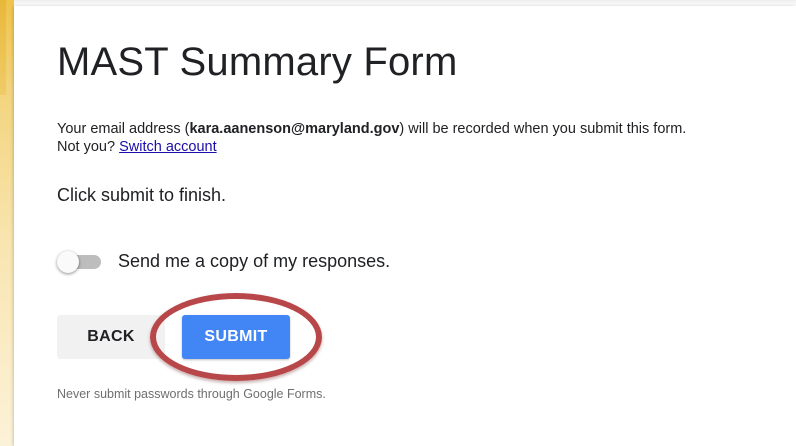  What do you see at coordinates (168, 147) in the screenshot?
I see `switch-account-link: Switch account` at bounding box center [168, 147].